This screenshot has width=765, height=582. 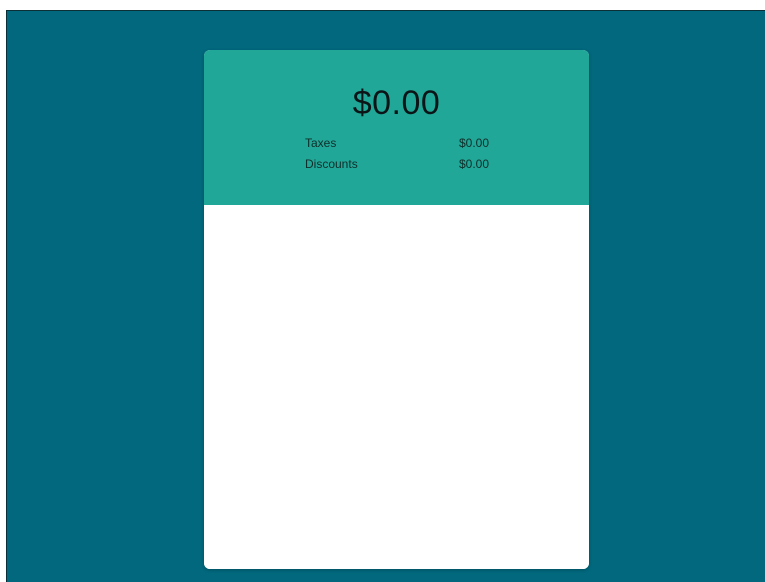 What do you see at coordinates (397, 164) in the screenshot?
I see `discounts-row: Discounts $0.00` at bounding box center [397, 164].